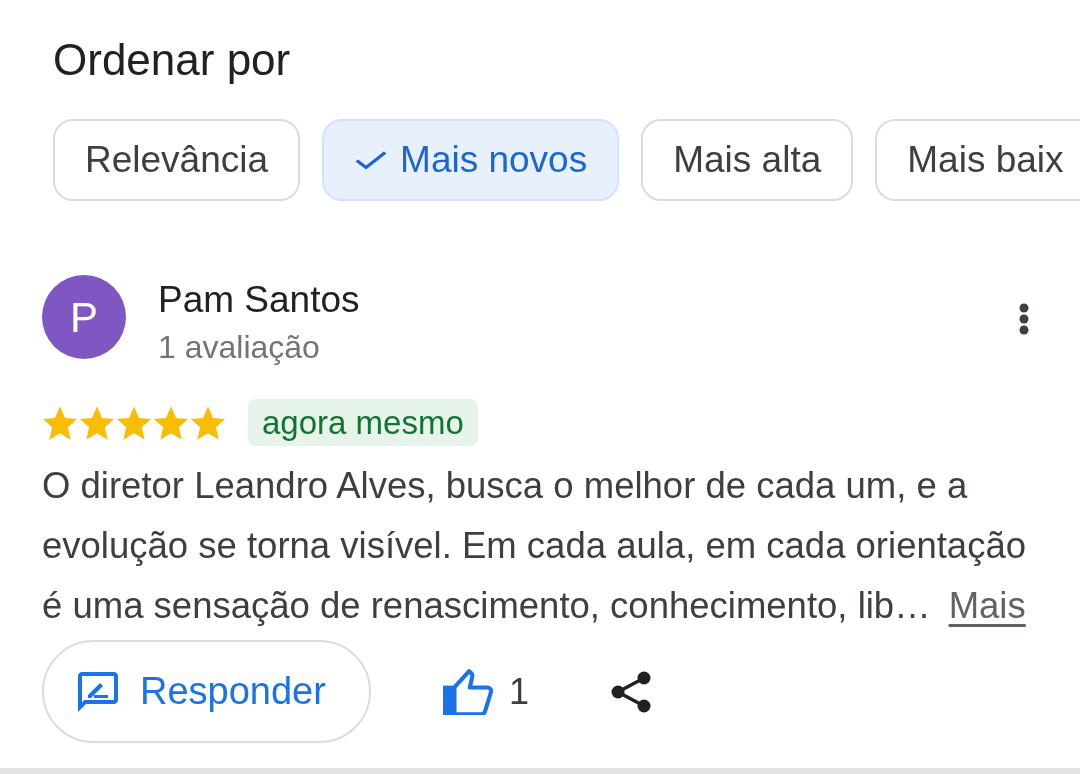  I want to click on like-button: 1, so click(486, 691).